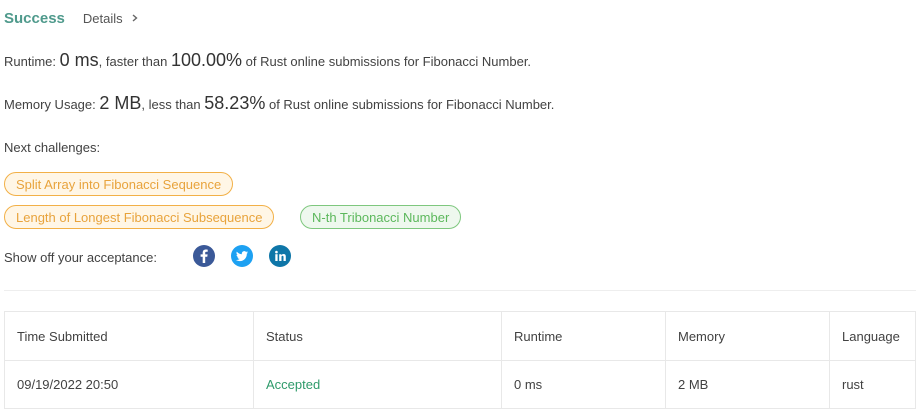 Image resolution: width=922 pixels, height=413 pixels. What do you see at coordinates (72, 18) in the screenshot?
I see `result-header: Success Details` at bounding box center [72, 18].